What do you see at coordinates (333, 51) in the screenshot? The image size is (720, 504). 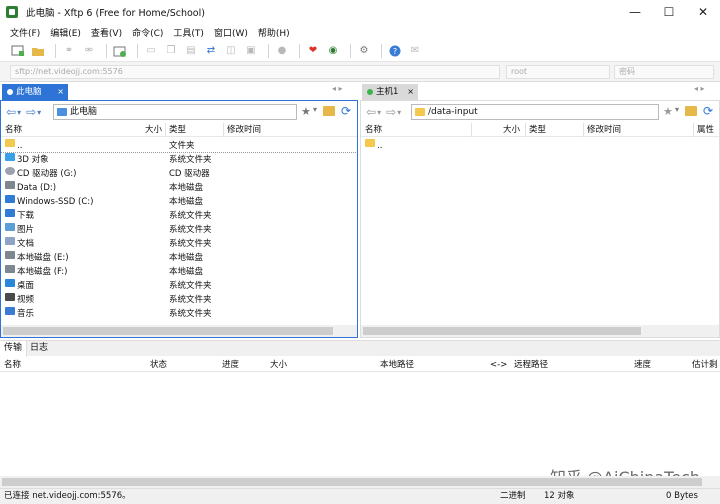 I see `xftp-icon: ◉` at bounding box center [333, 51].